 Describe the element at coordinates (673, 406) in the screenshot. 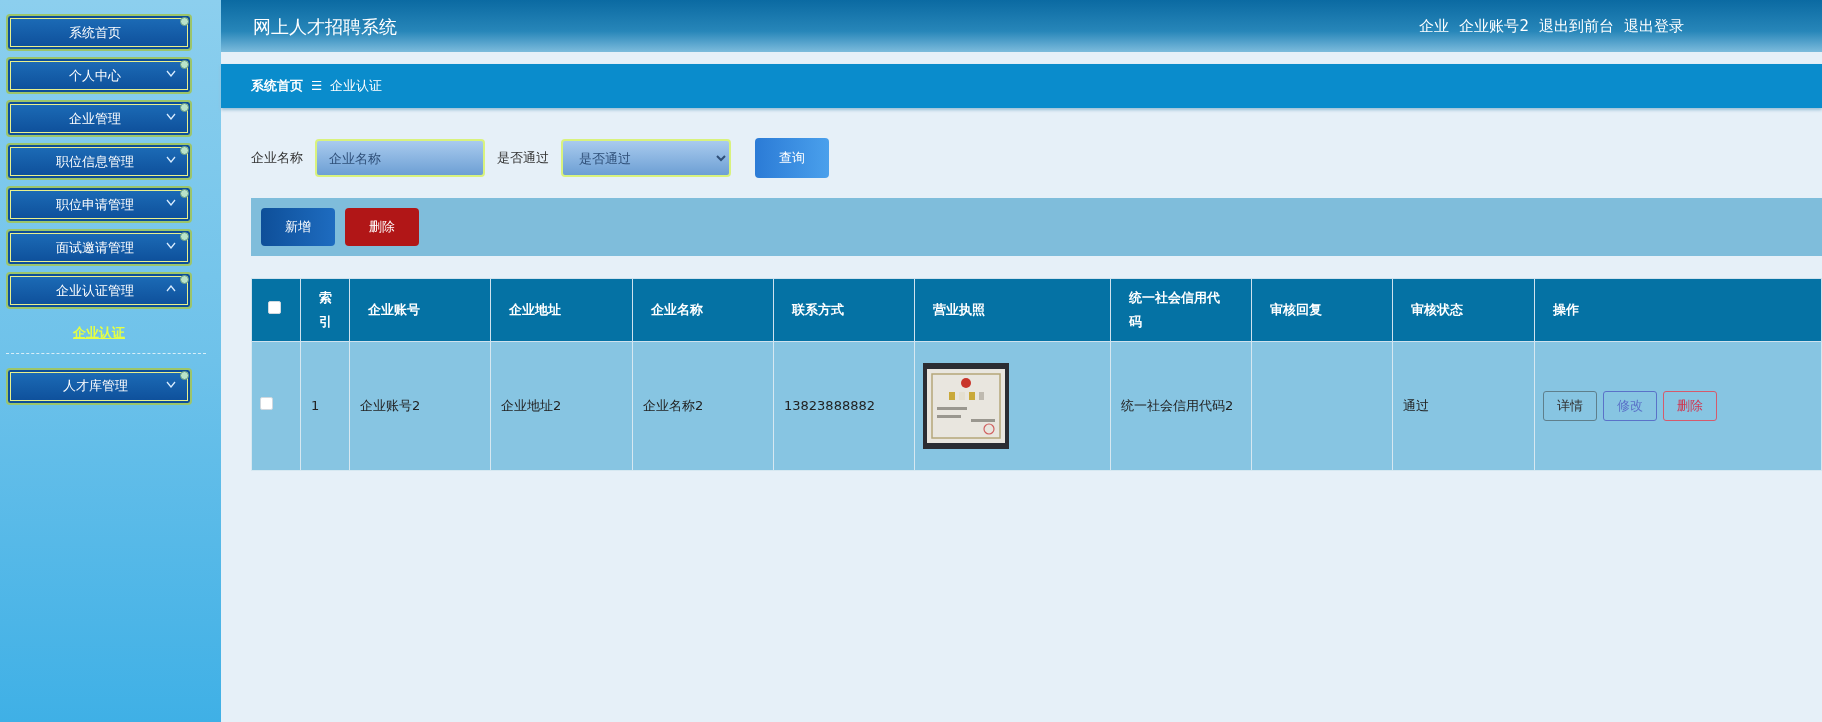

I see `table-cell: 企业名称2` at that location.